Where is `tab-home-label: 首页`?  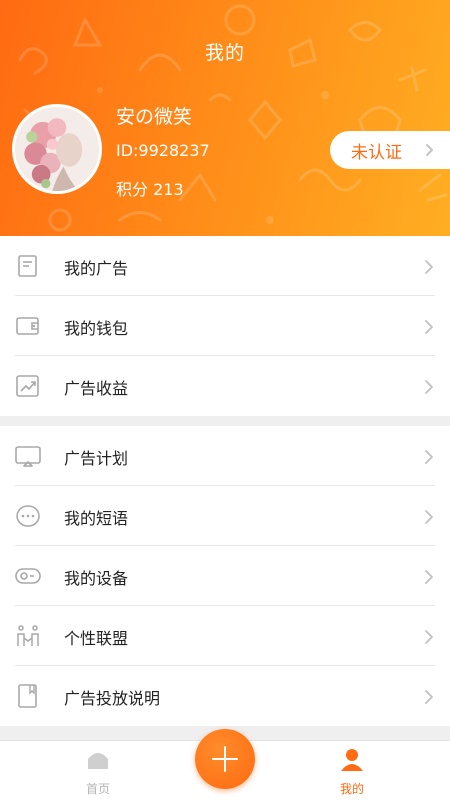 tab-home-label: 首页 is located at coordinates (97, 789).